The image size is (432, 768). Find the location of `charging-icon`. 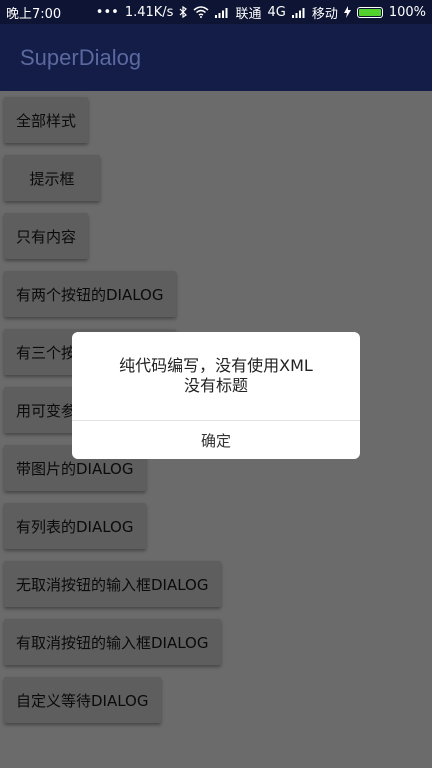

charging-icon is located at coordinates (347, 12).